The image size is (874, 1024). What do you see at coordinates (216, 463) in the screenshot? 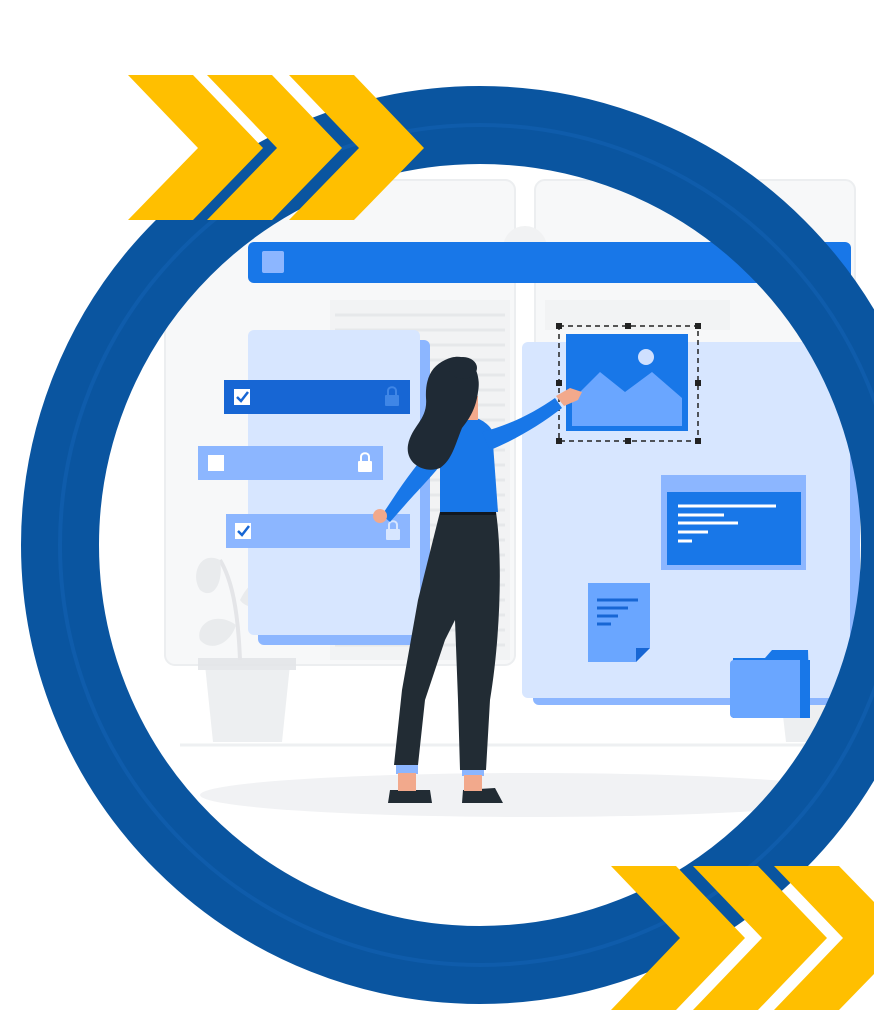
I see `checkbox-empty-icon` at bounding box center [216, 463].